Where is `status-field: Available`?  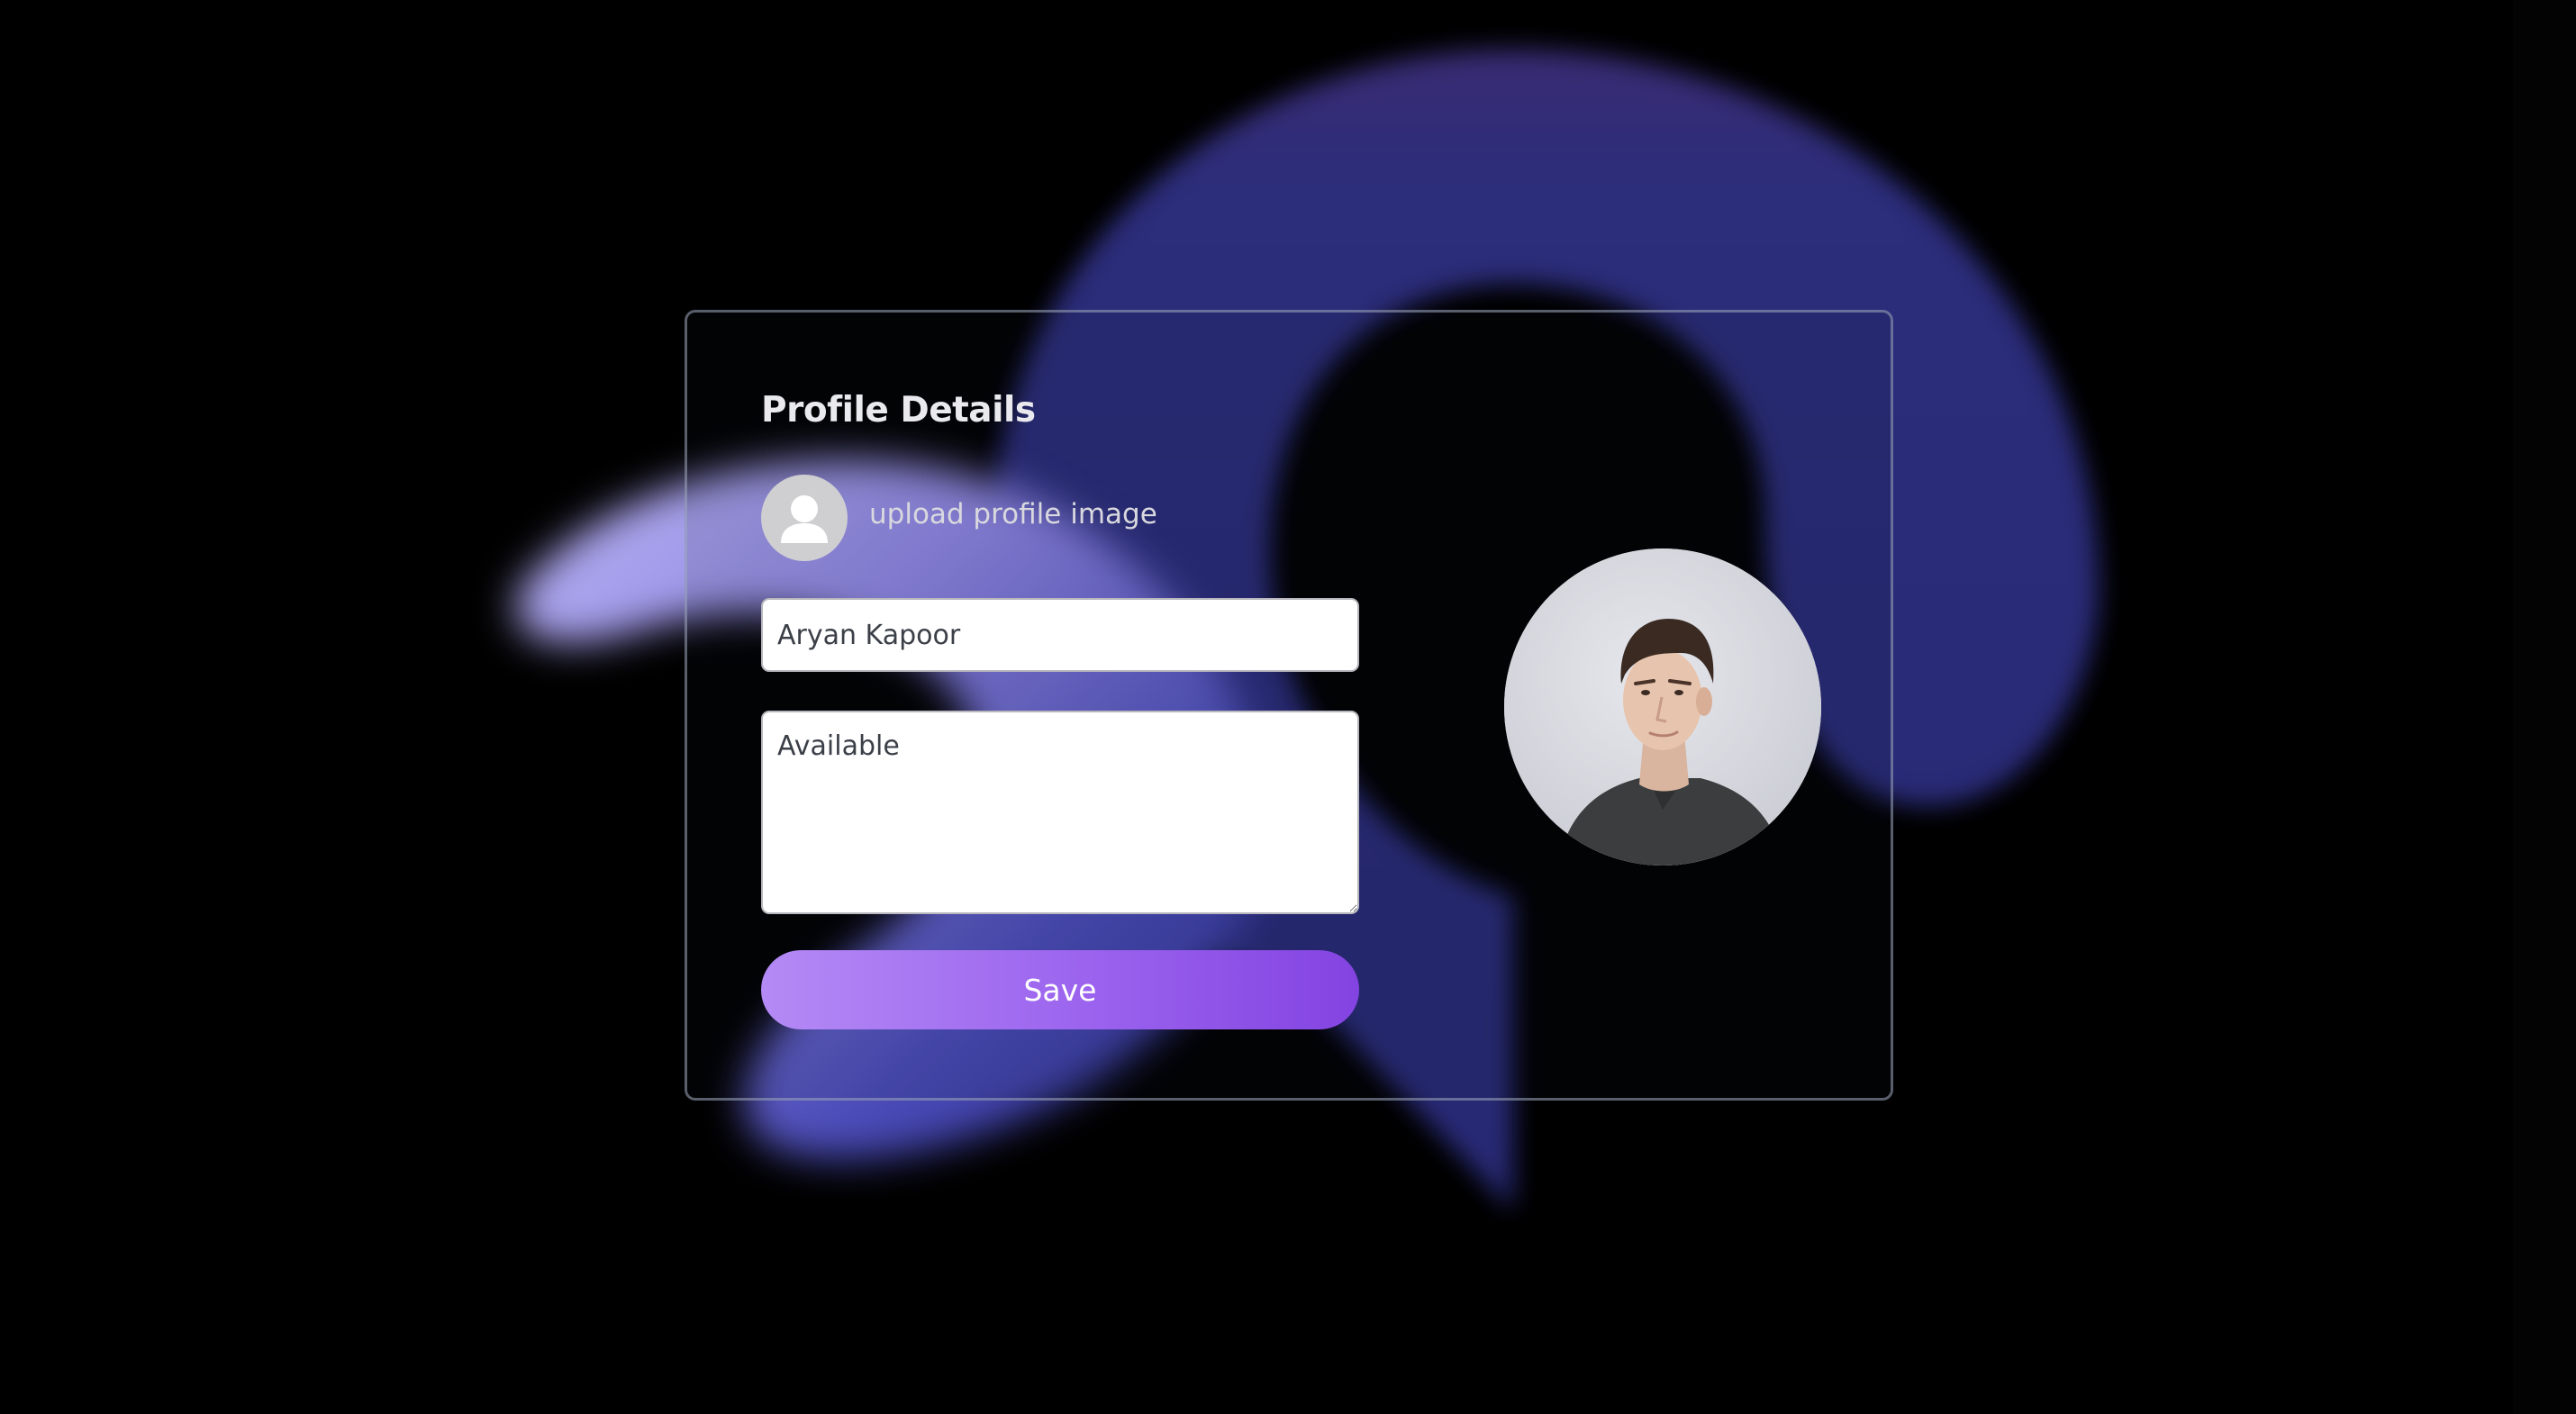
status-field: Available is located at coordinates (1060, 812).